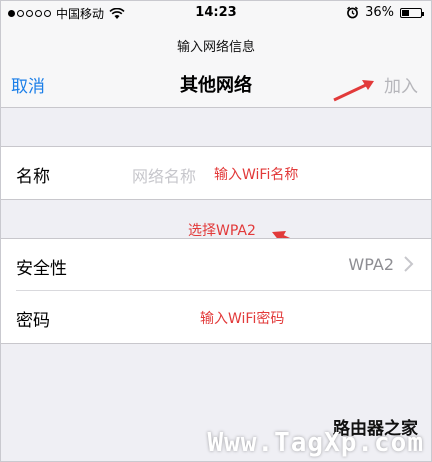  What do you see at coordinates (409, 264) in the screenshot?
I see `chevron-right-icon` at bounding box center [409, 264].